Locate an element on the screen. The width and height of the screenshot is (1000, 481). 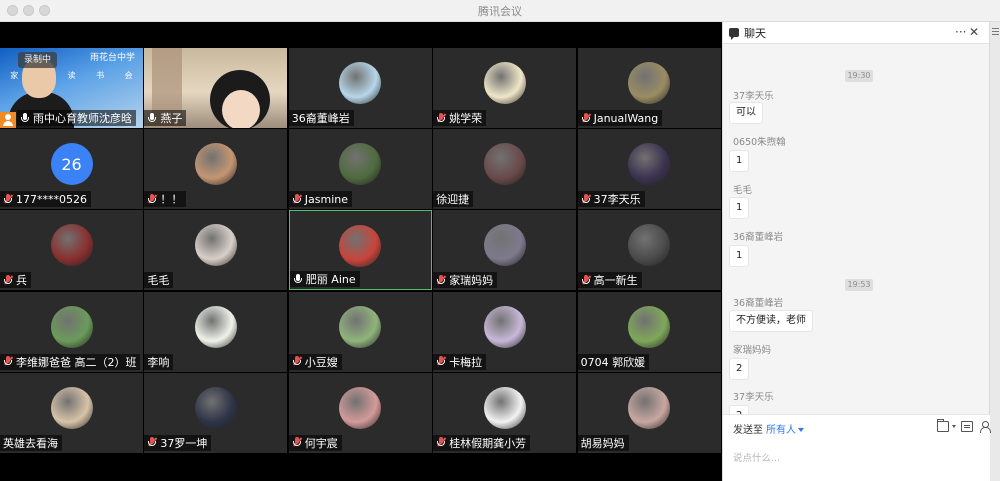
participant-tile: 桂林假期龚小芳 is located at coordinates (505, 412).